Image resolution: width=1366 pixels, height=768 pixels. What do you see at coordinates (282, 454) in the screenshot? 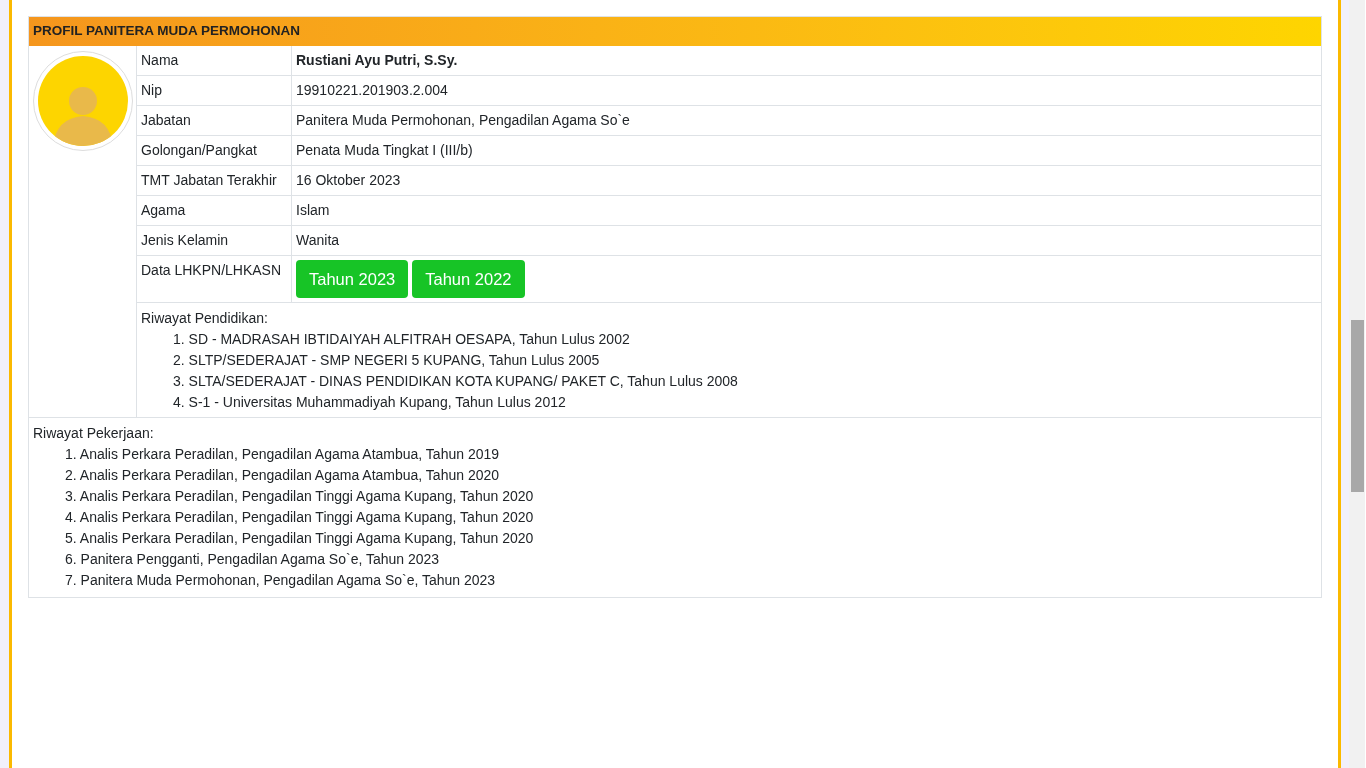
I see `work-item: 1. Analis Perkara Peradilan, Pengadilan Agama Atambua, Tahun 2019` at bounding box center [282, 454].